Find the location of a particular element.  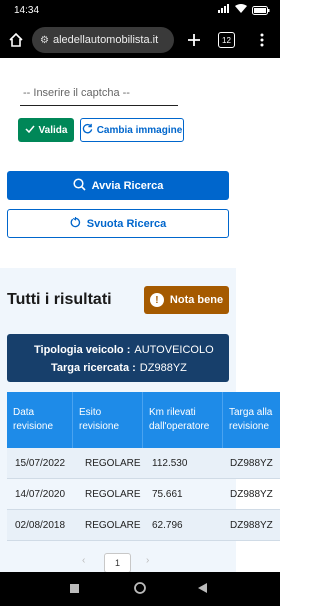

pager-prev-icon: ‹ is located at coordinates (83, 560).